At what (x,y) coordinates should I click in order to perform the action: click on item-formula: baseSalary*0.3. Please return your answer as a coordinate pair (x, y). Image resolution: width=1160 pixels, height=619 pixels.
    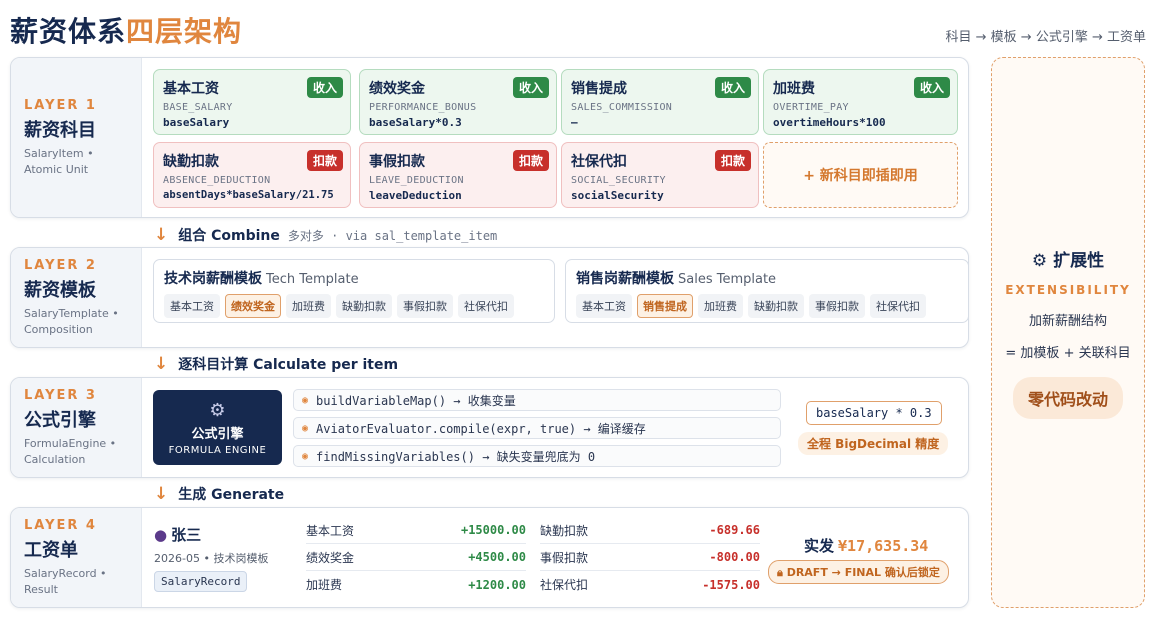
    Looking at the image, I should click on (415, 122).